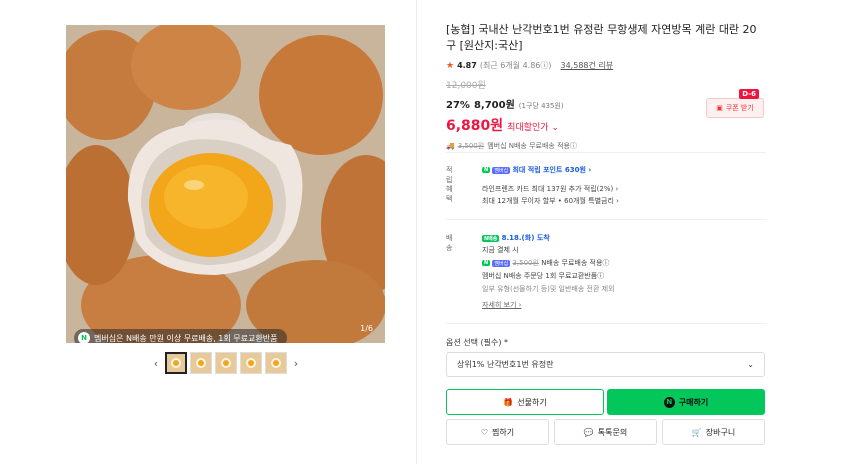  What do you see at coordinates (525, 263) in the screenshot?
I see `delivery-strike-fee: 3,500원` at bounding box center [525, 263].